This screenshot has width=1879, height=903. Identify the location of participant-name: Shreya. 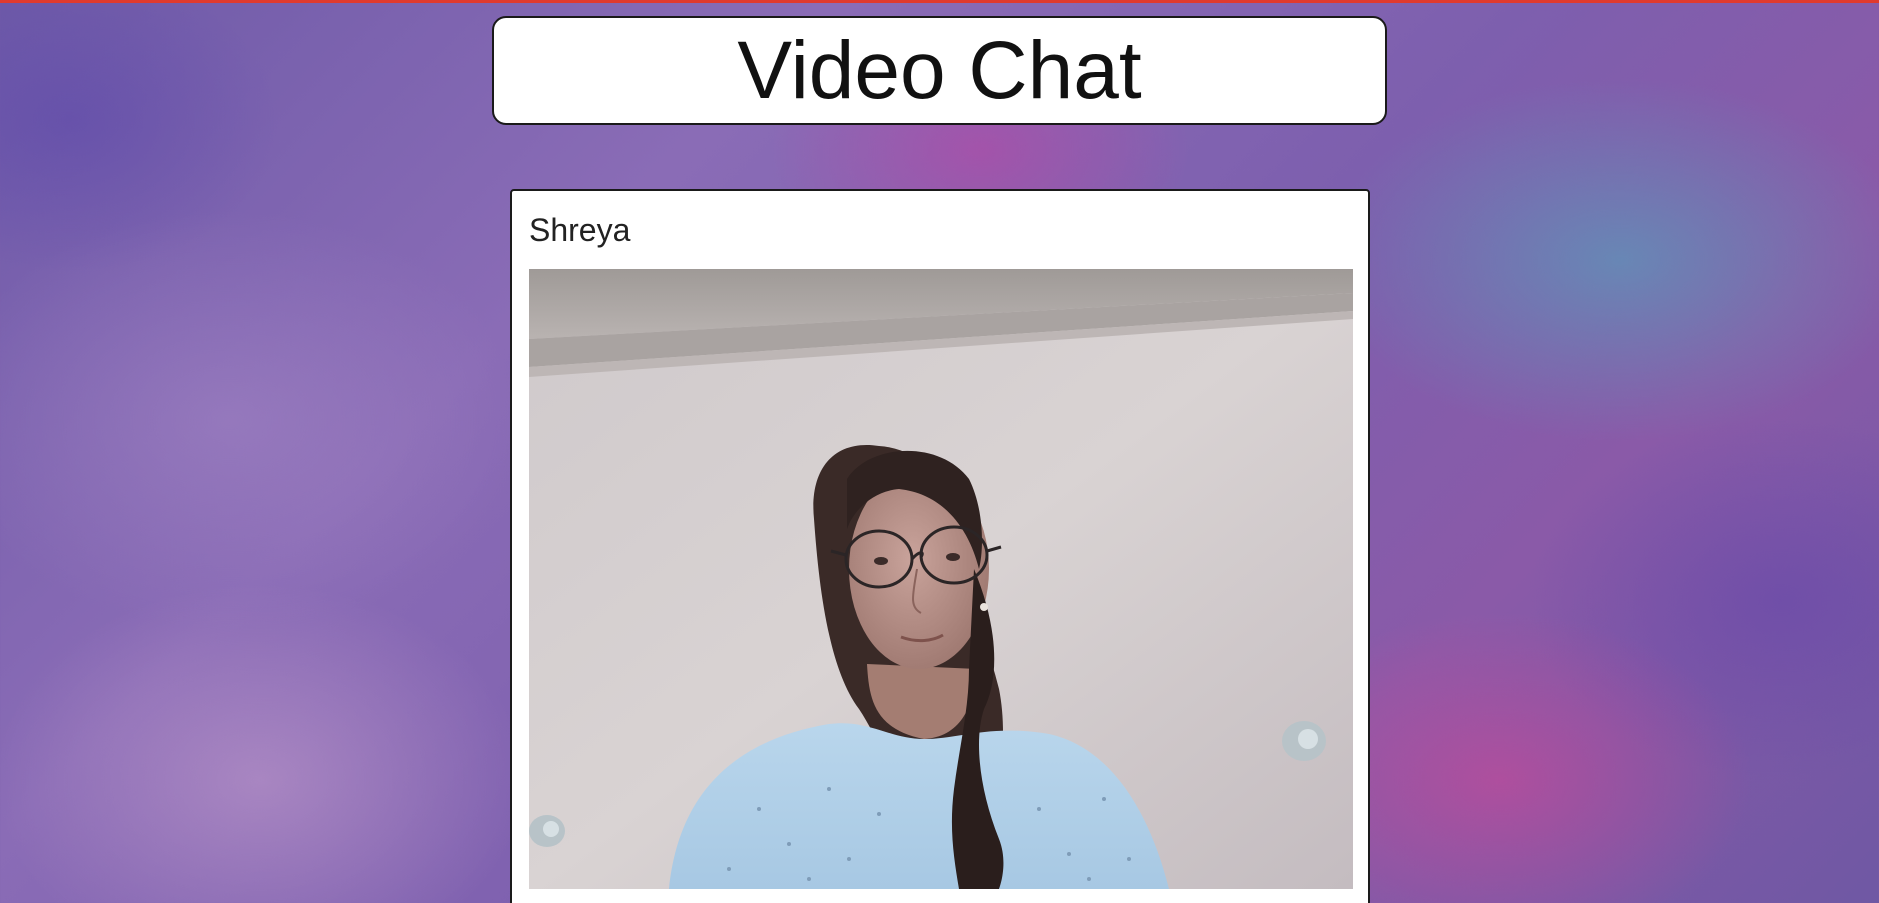
(580, 230).